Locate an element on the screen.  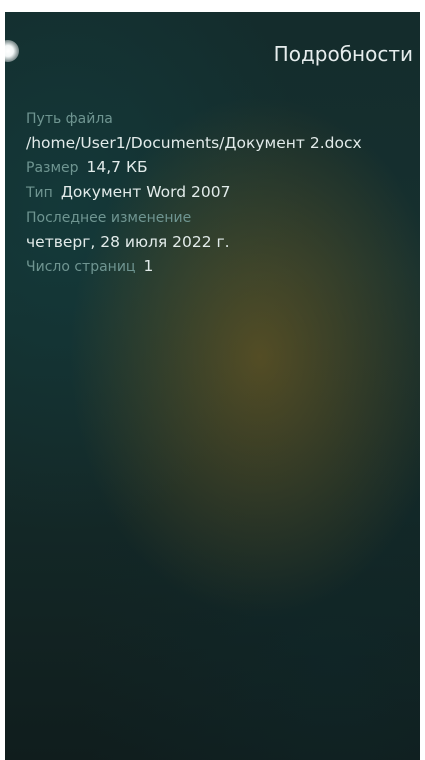
pages-row: Число страниц 1 is located at coordinates (221, 266).